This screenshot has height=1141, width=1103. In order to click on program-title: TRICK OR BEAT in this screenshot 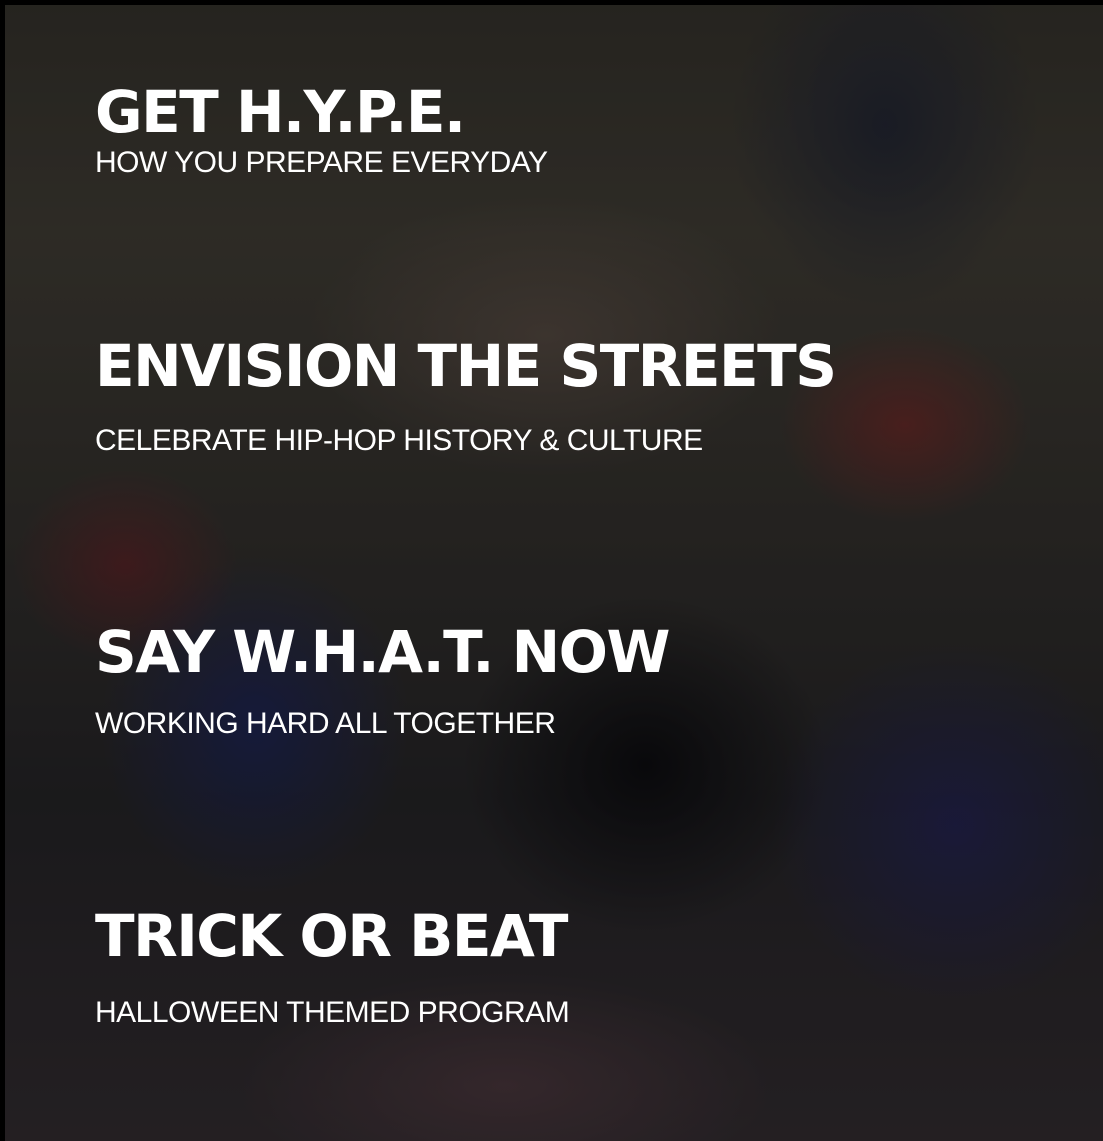, I will do `click(331, 936)`.